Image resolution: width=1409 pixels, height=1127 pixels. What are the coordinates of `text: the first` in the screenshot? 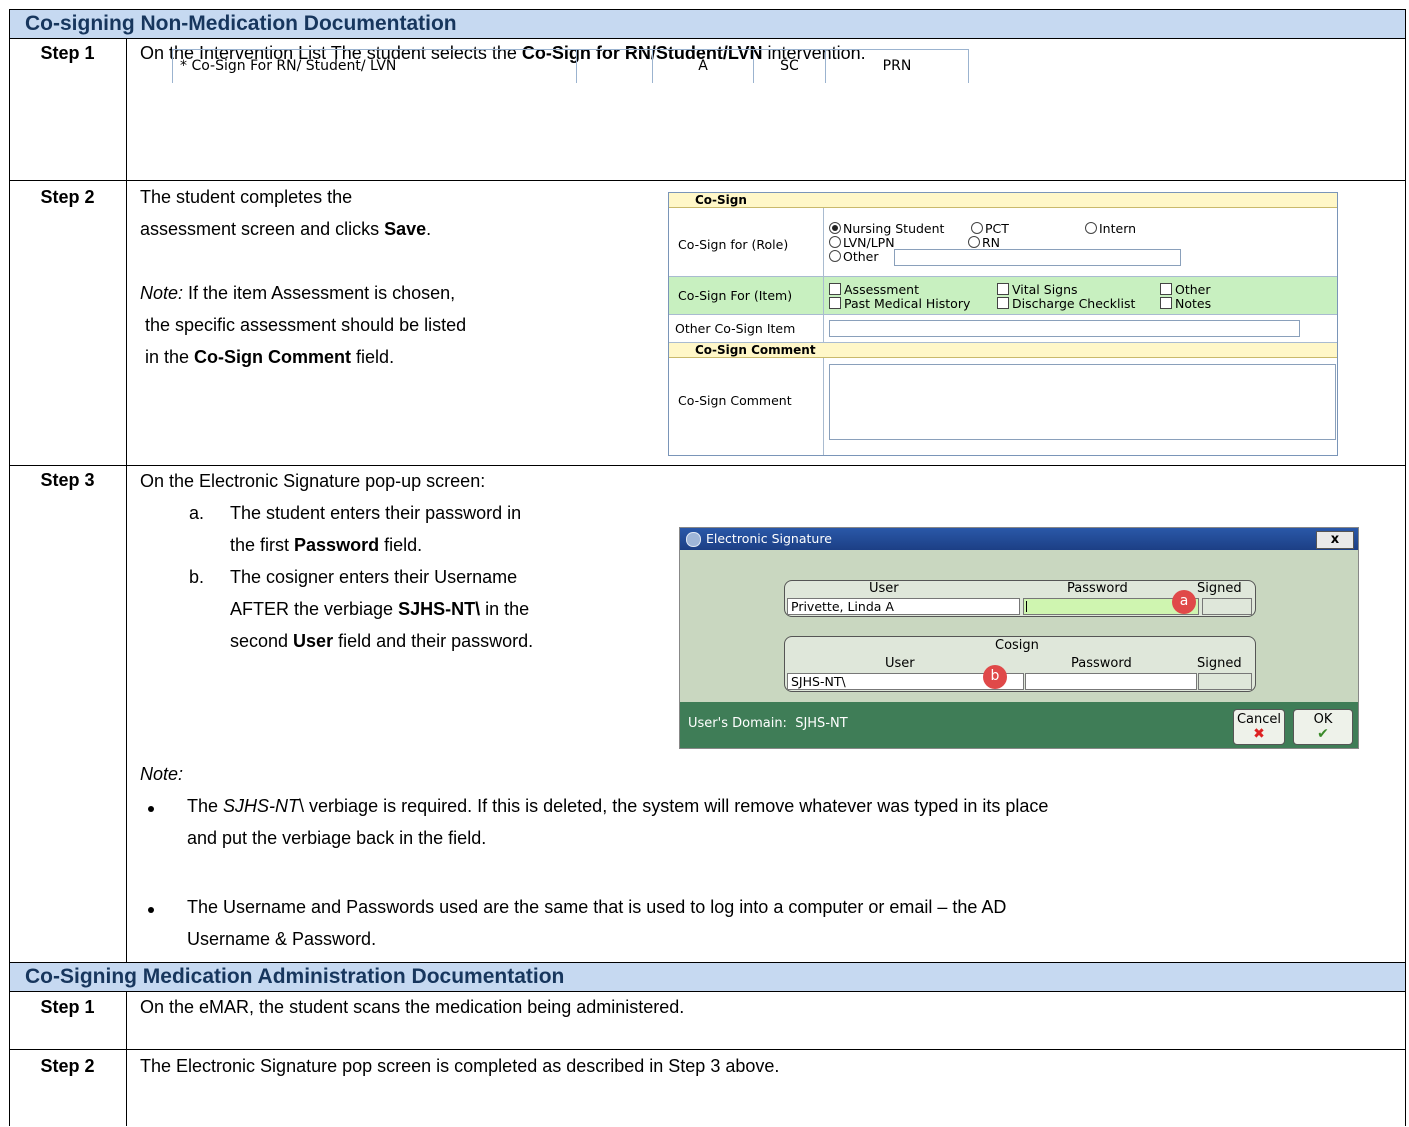 It's located at (262, 545).